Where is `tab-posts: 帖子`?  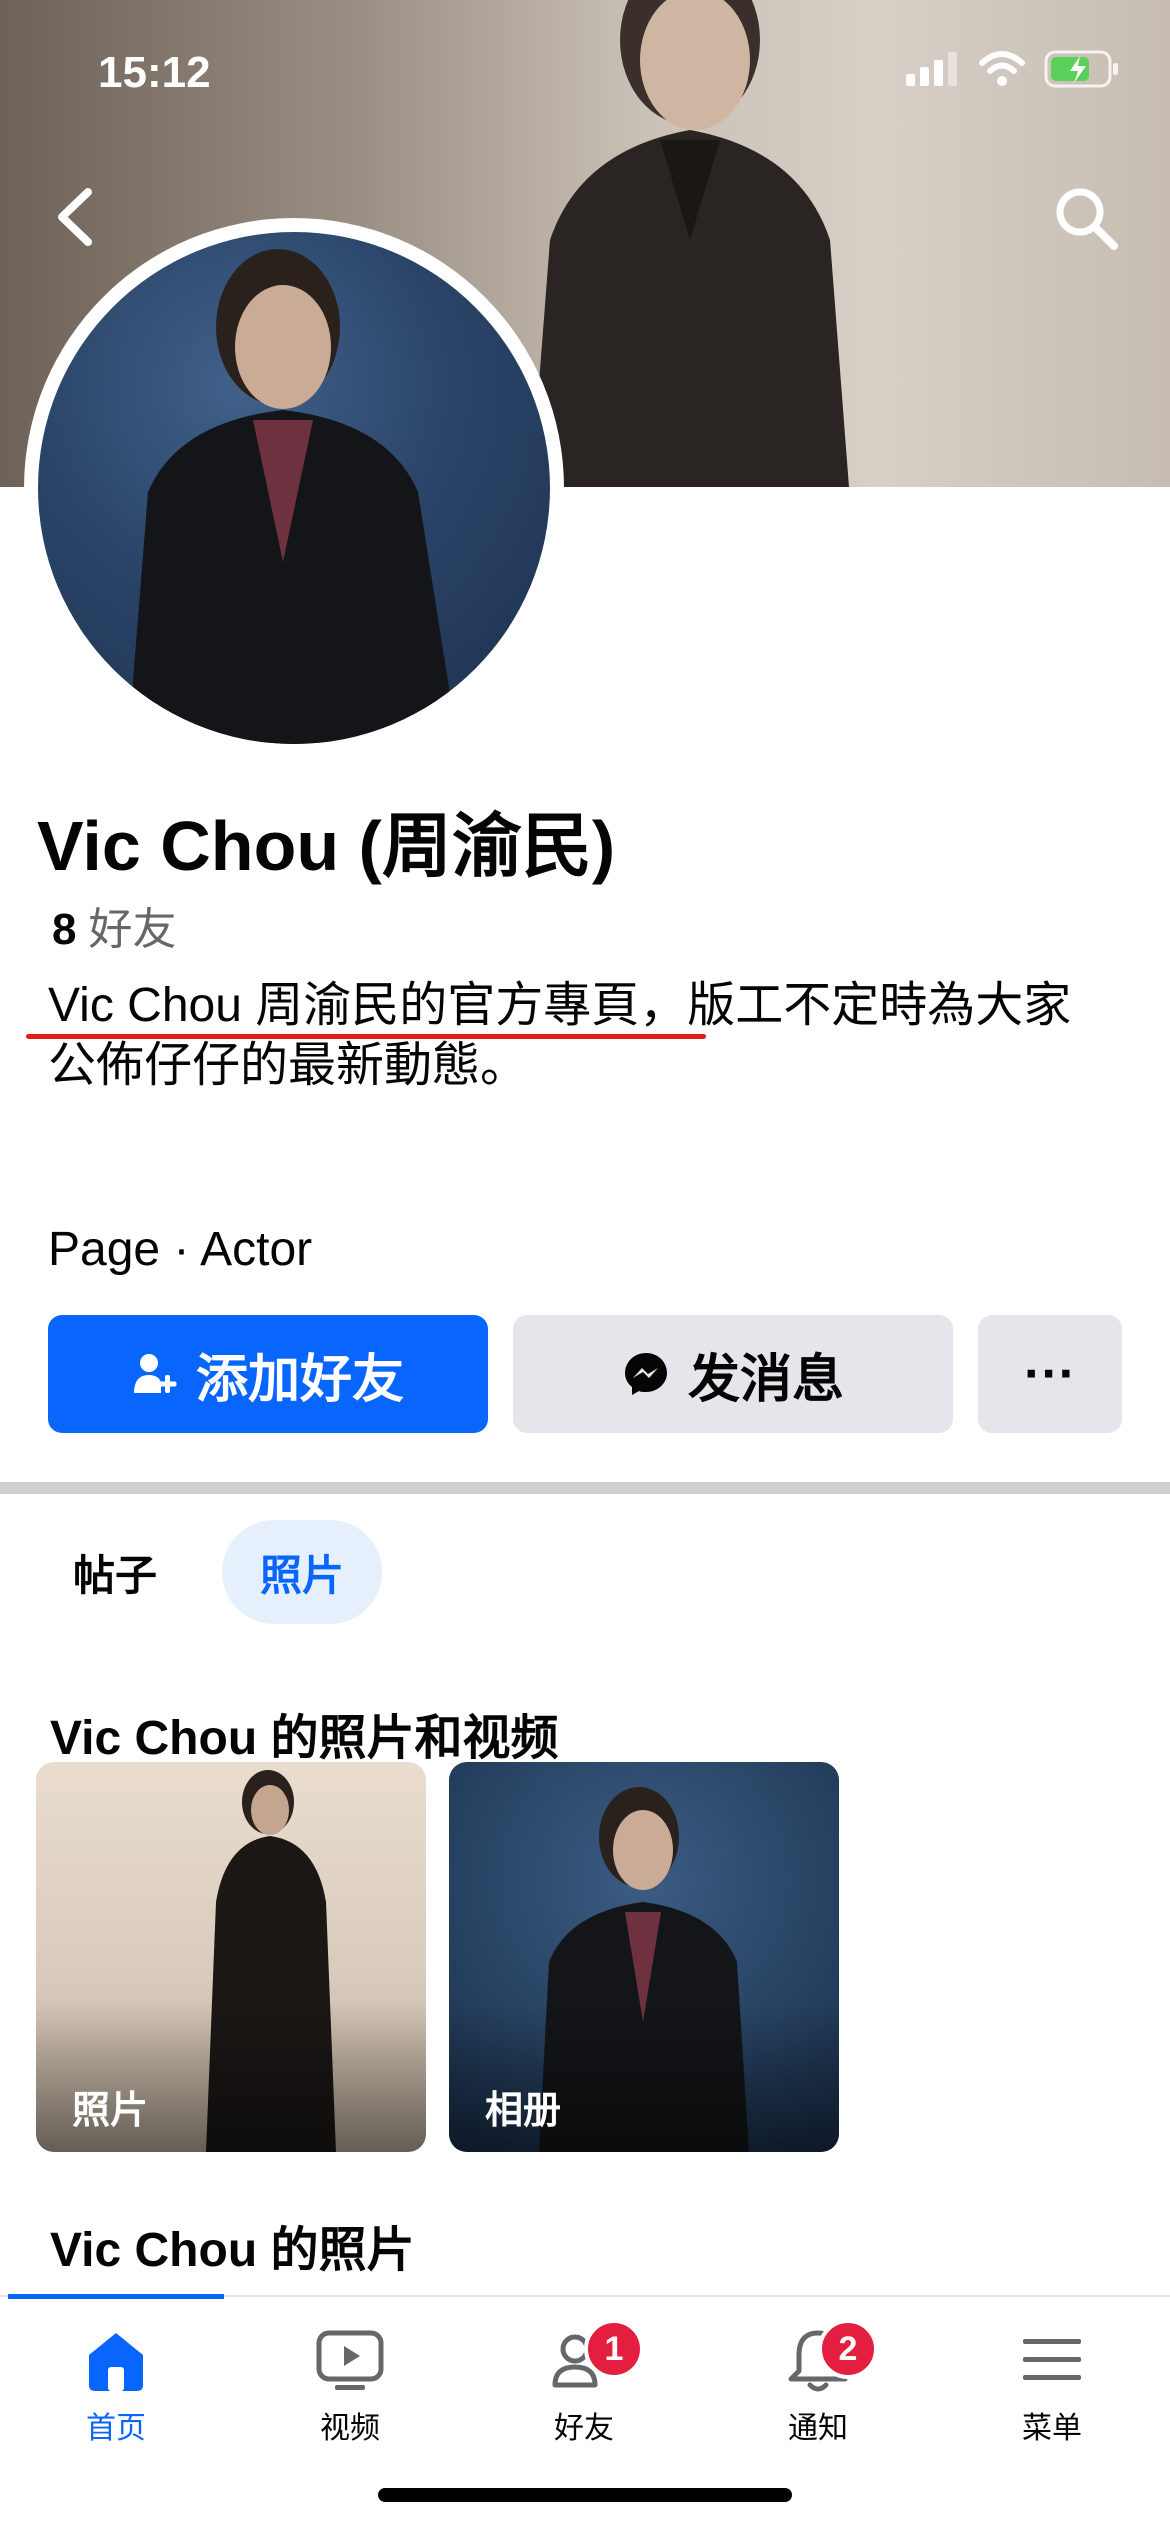
tab-posts: 帖子 is located at coordinates (115, 1572).